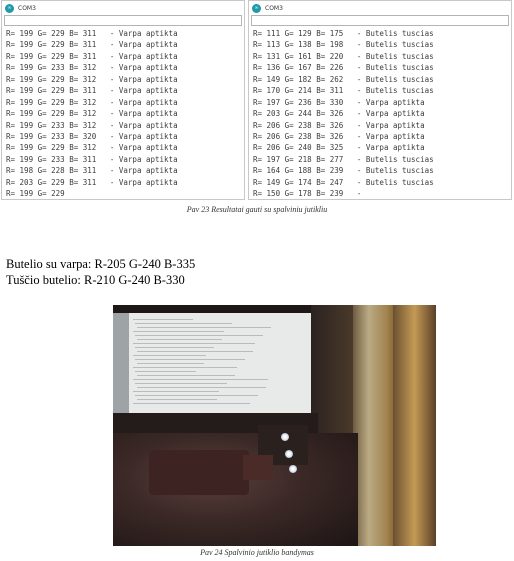 The image size is (514, 561). I want to click on serial-log-line: R= 199 G= 233 B= 320 - Varpa aptikta, so click(92, 136).